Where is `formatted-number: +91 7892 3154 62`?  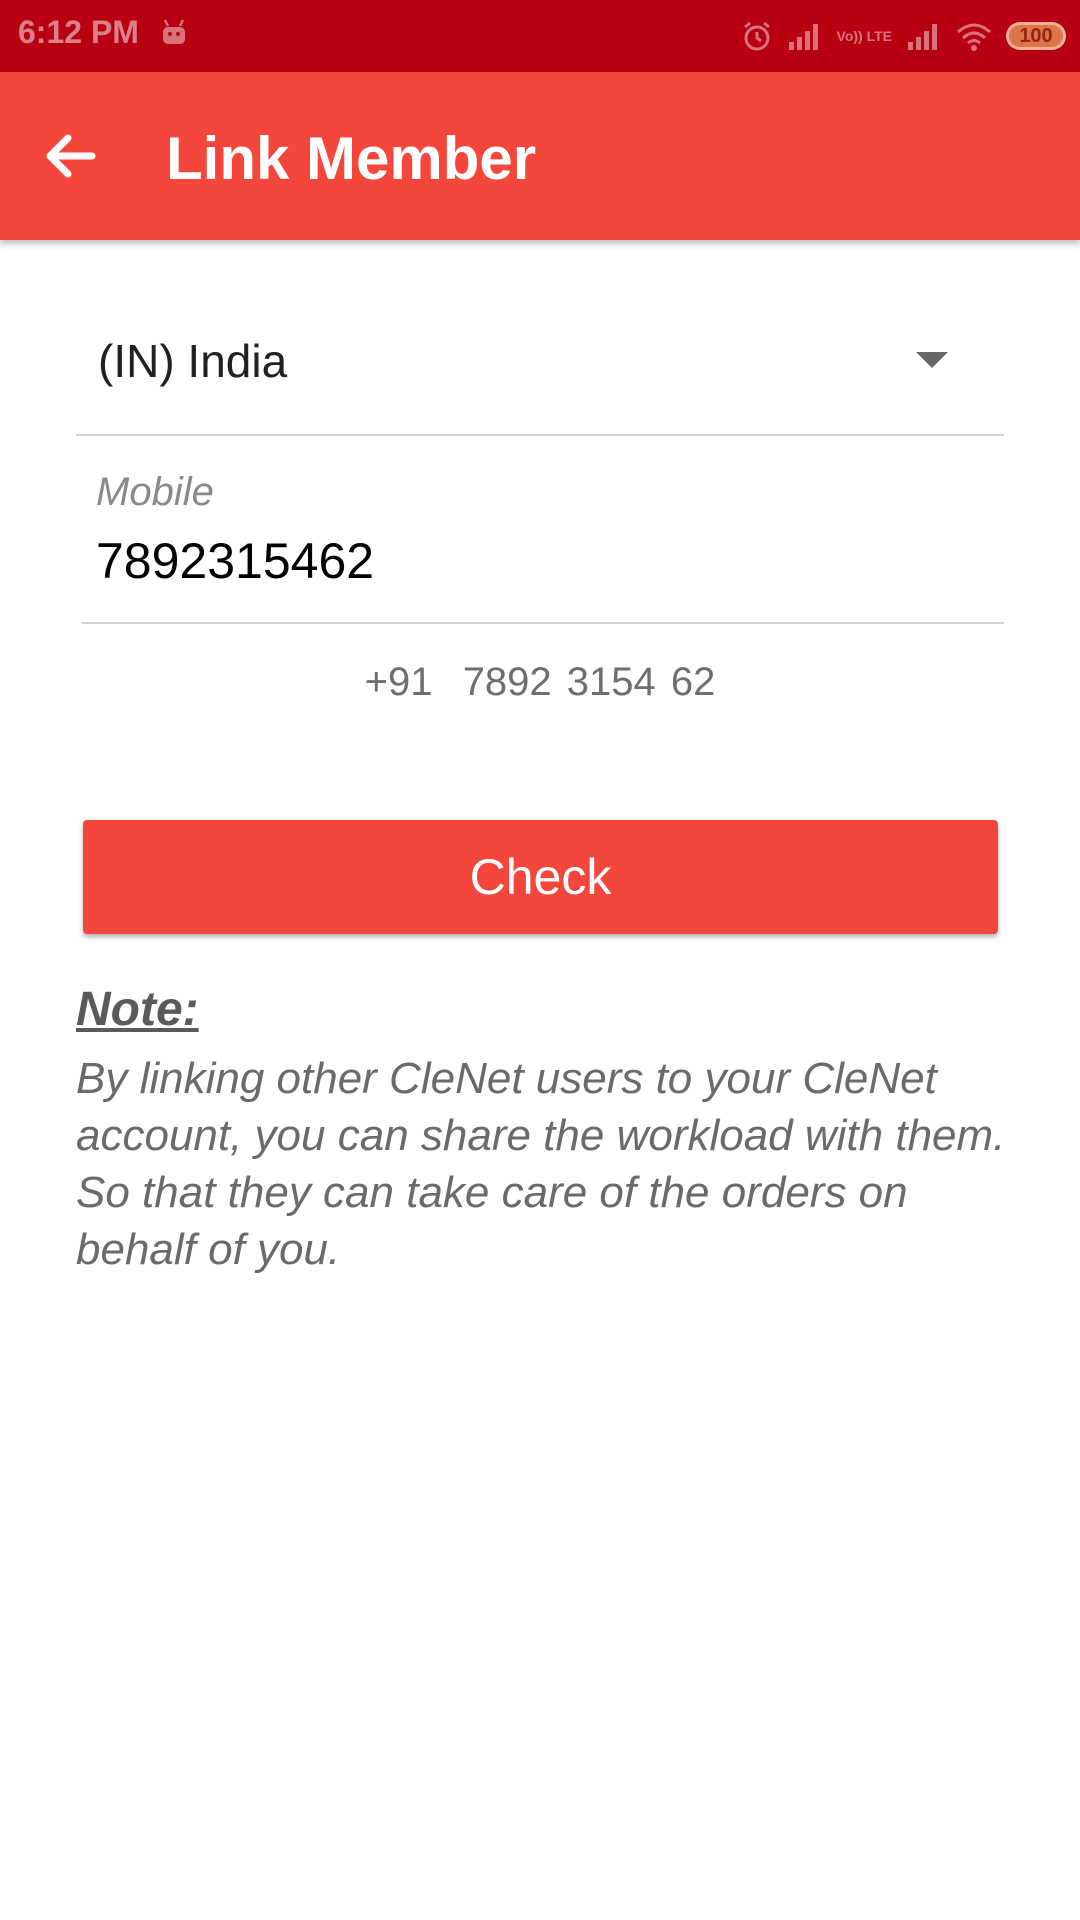 formatted-number: +91 7892 3154 62 is located at coordinates (540, 682).